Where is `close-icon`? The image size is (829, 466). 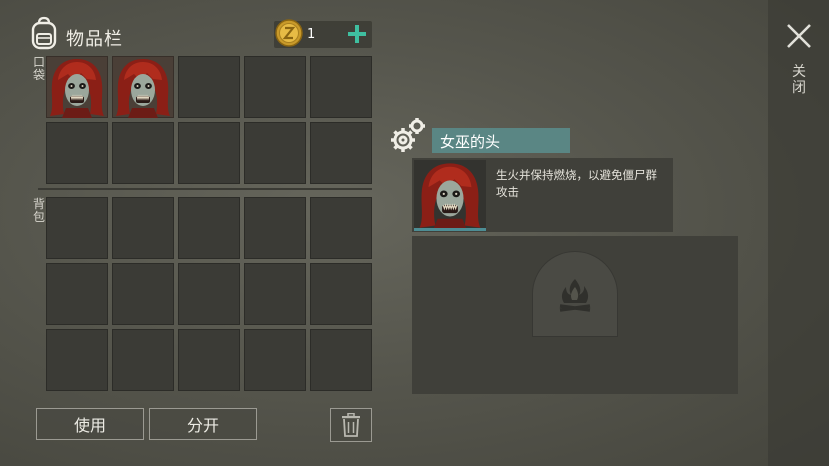
close-icon is located at coordinates (799, 36).